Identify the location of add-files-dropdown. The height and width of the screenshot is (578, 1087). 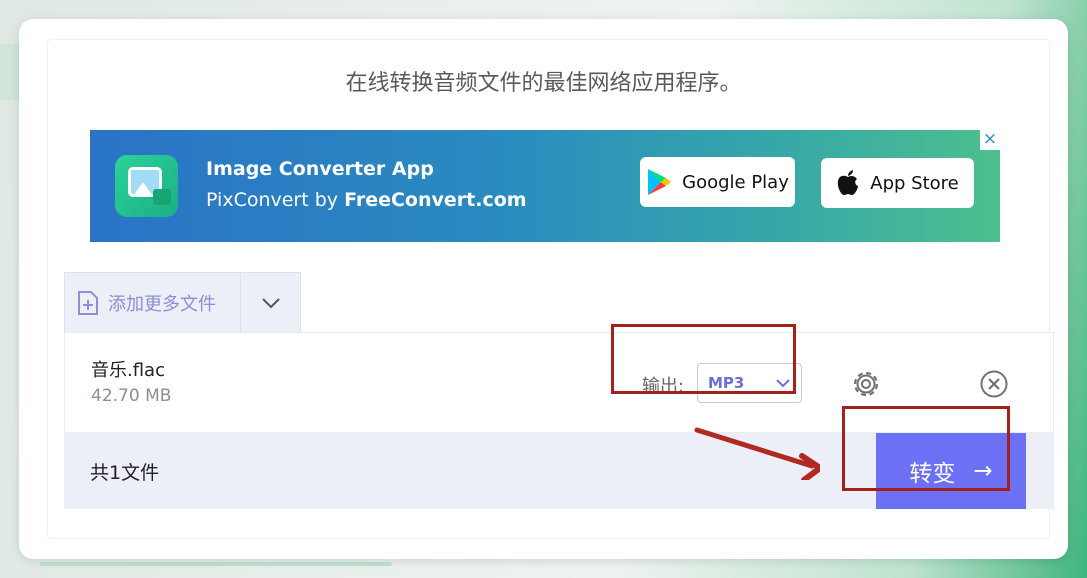
(270, 303).